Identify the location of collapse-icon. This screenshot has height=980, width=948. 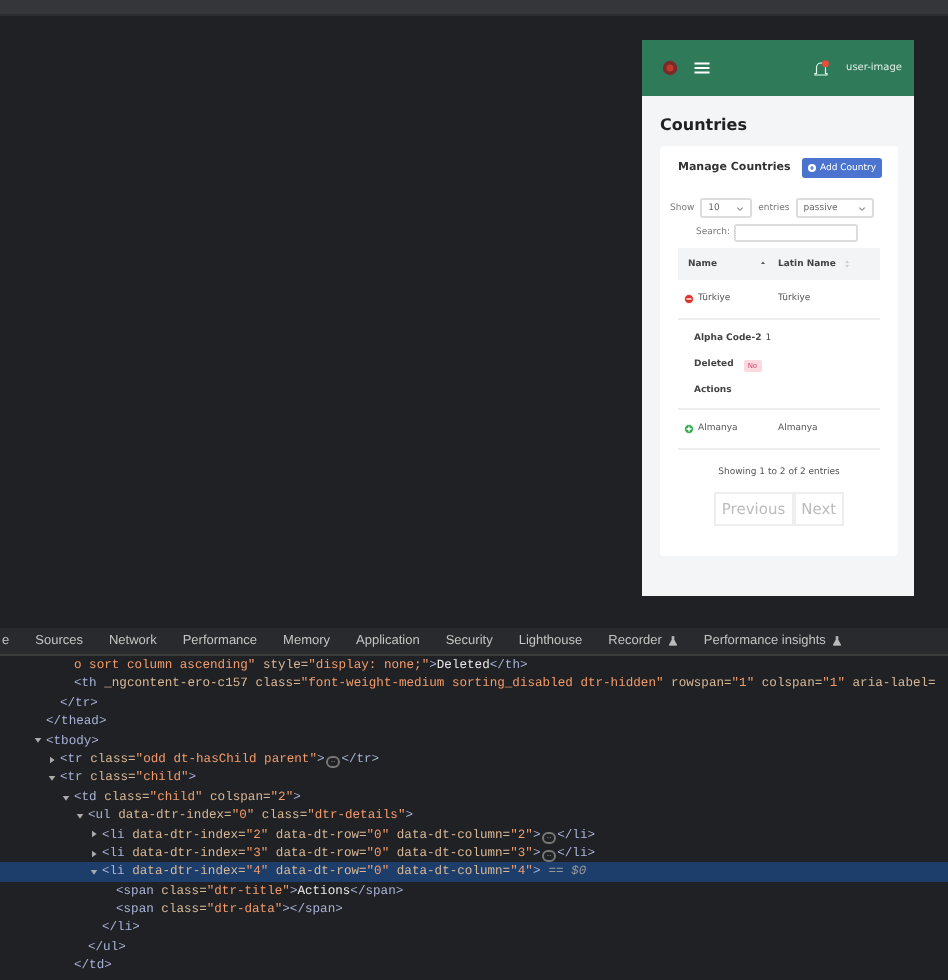
(689, 299).